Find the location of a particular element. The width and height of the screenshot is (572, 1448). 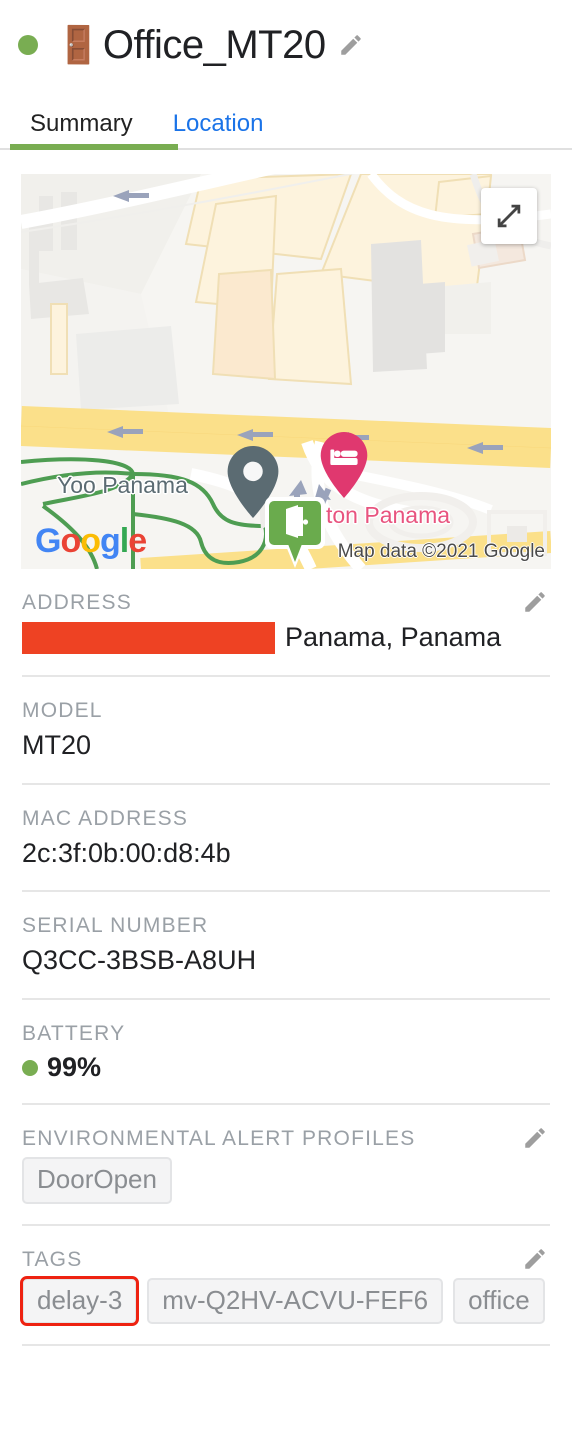

expand-map-button is located at coordinates (509, 216).